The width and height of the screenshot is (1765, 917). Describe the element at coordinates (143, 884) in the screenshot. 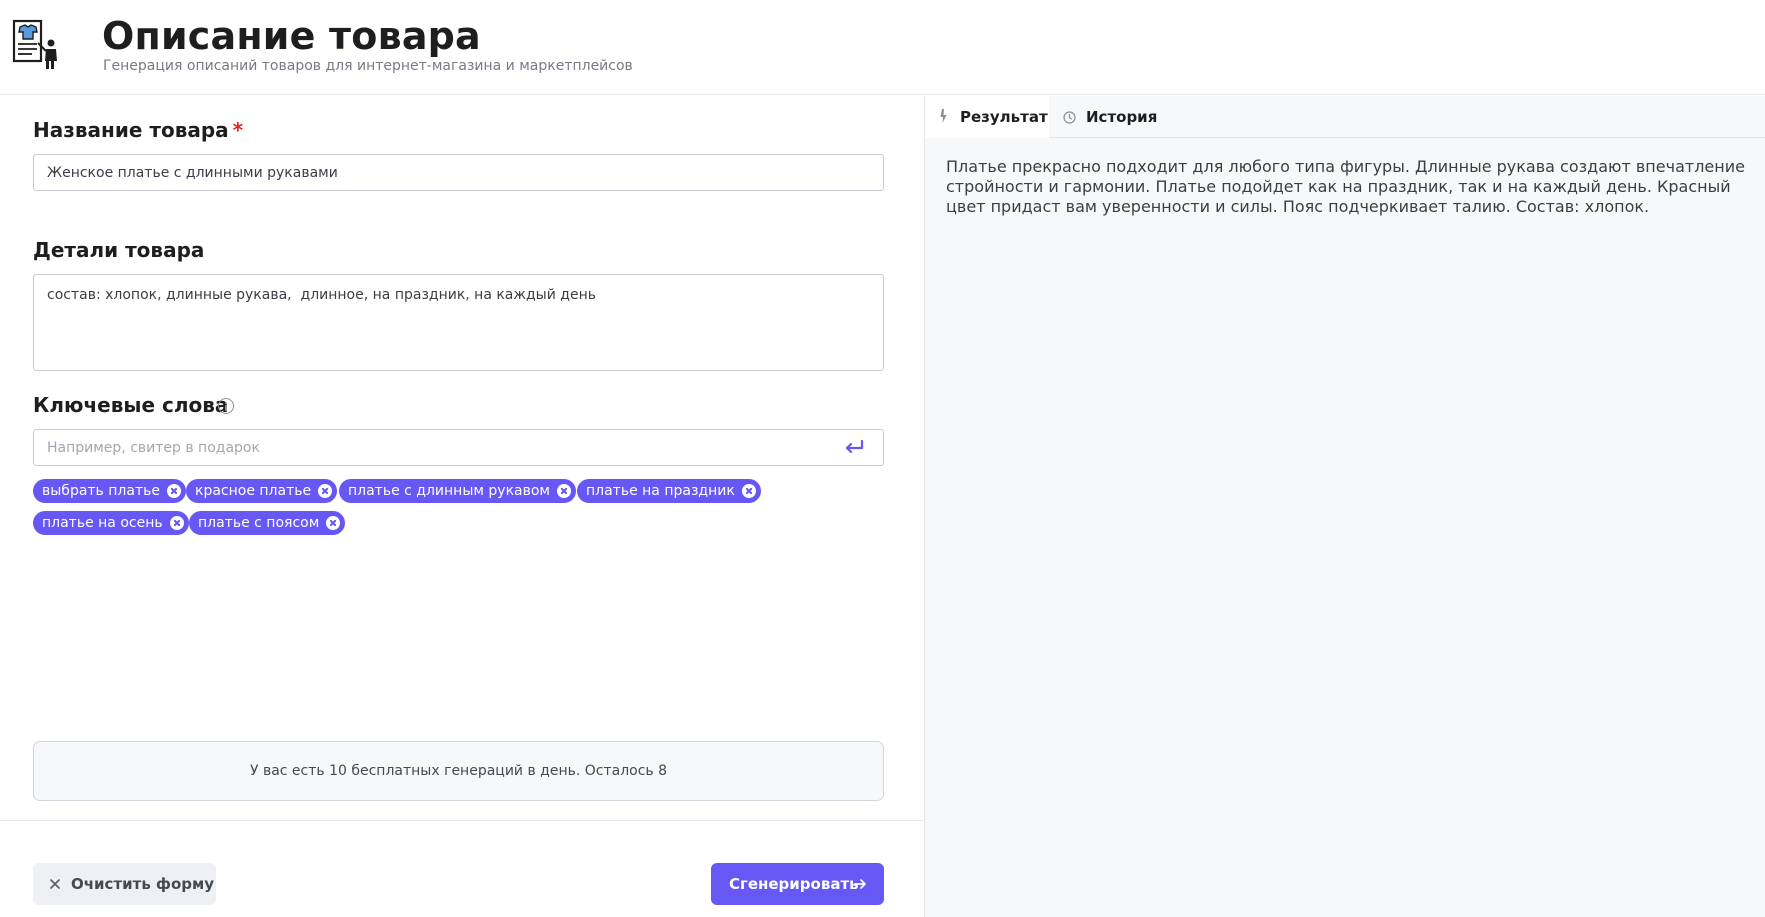

I see `clear-form-label: Очистить форму` at that location.